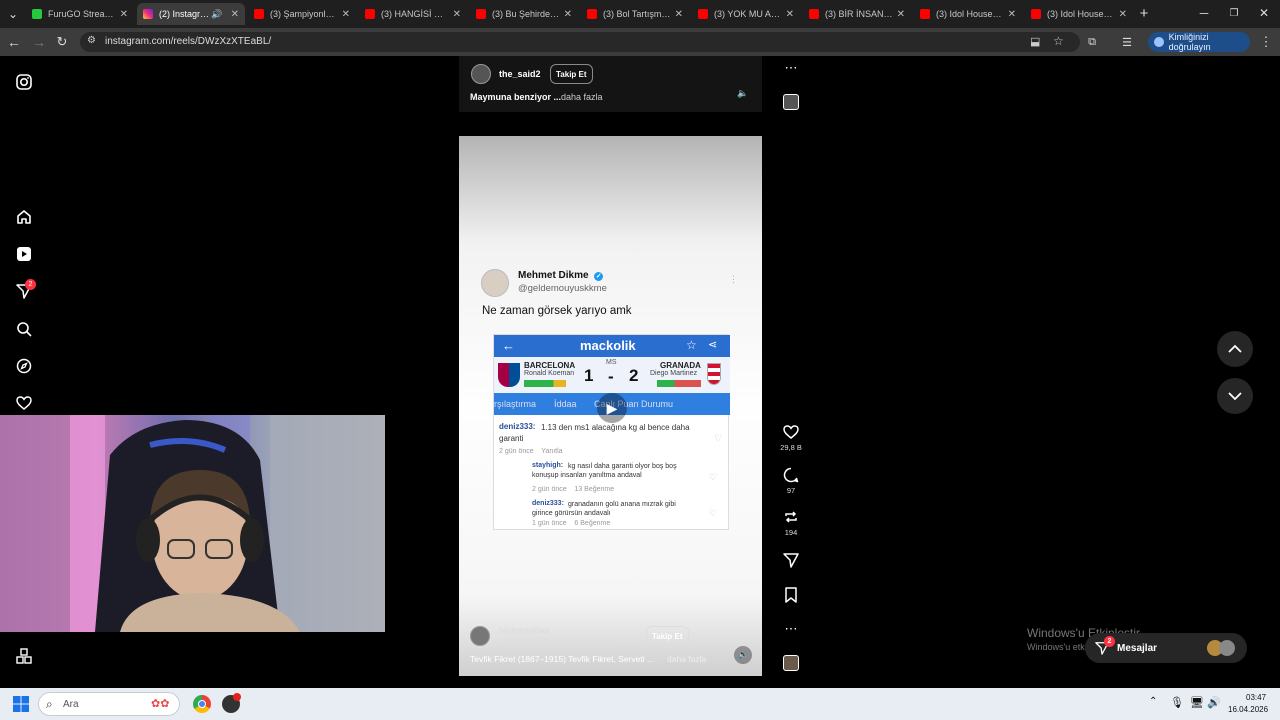 The height and width of the screenshot is (720, 1280). Describe the element at coordinates (1092, 42) in the screenshot. I see `extensions-icon: ⧉` at that location.